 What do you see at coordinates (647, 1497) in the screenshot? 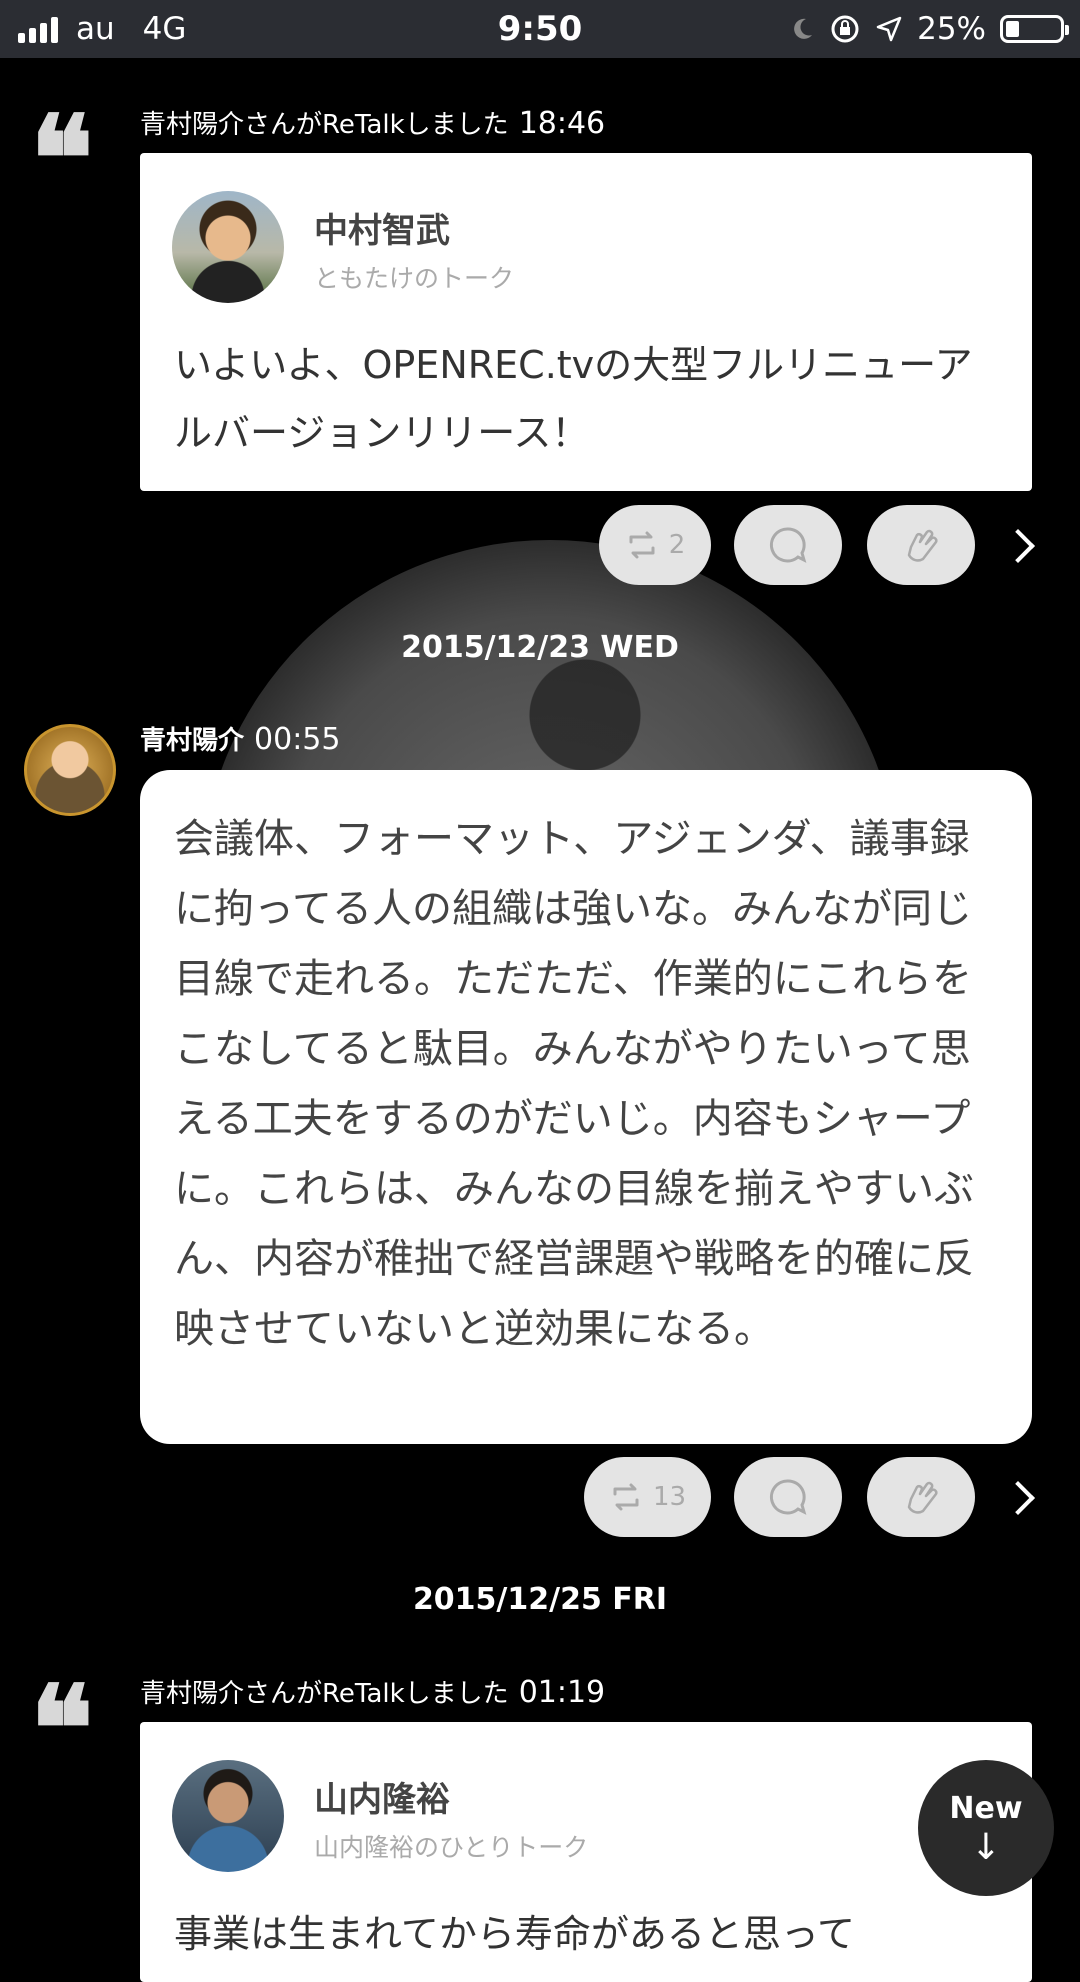
I see `retalk-button: 13` at bounding box center [647, 1497].